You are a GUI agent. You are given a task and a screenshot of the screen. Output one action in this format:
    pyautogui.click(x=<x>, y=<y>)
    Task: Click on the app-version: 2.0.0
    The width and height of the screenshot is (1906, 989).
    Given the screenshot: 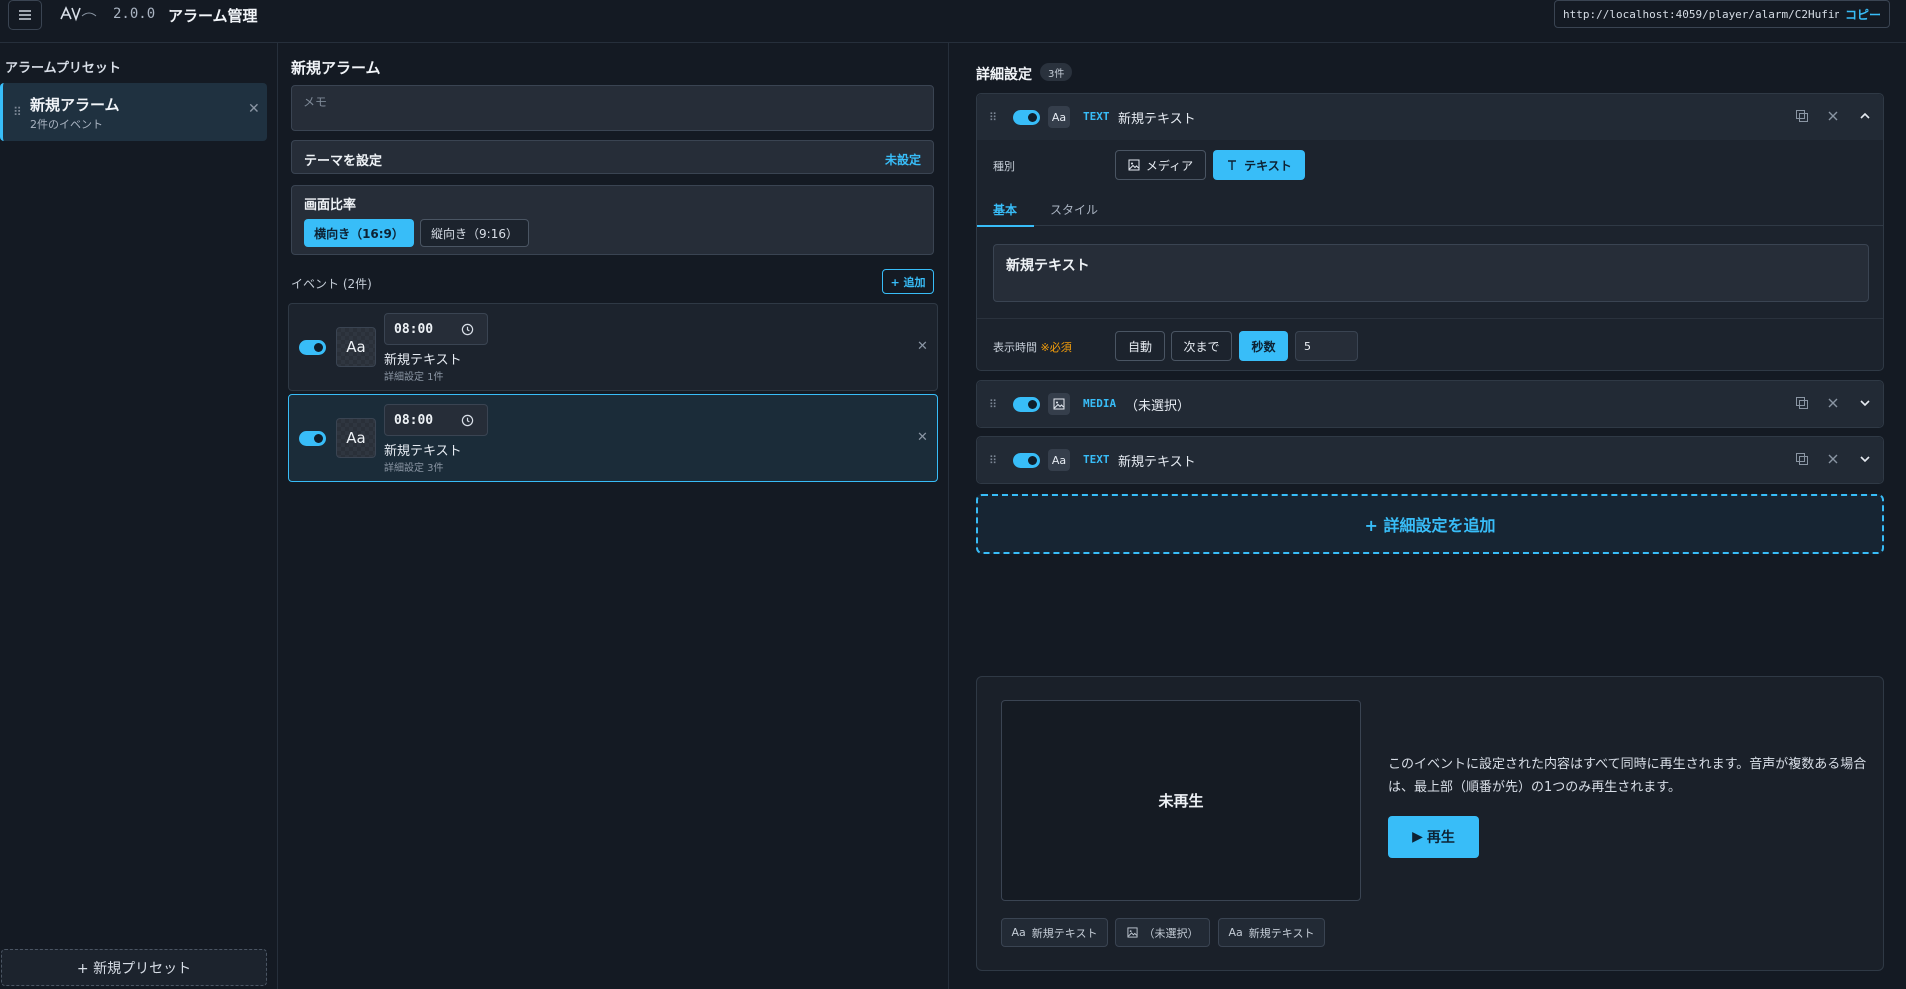 What is the action you would take?
    pyautogui.click(x=134, y=14)
    